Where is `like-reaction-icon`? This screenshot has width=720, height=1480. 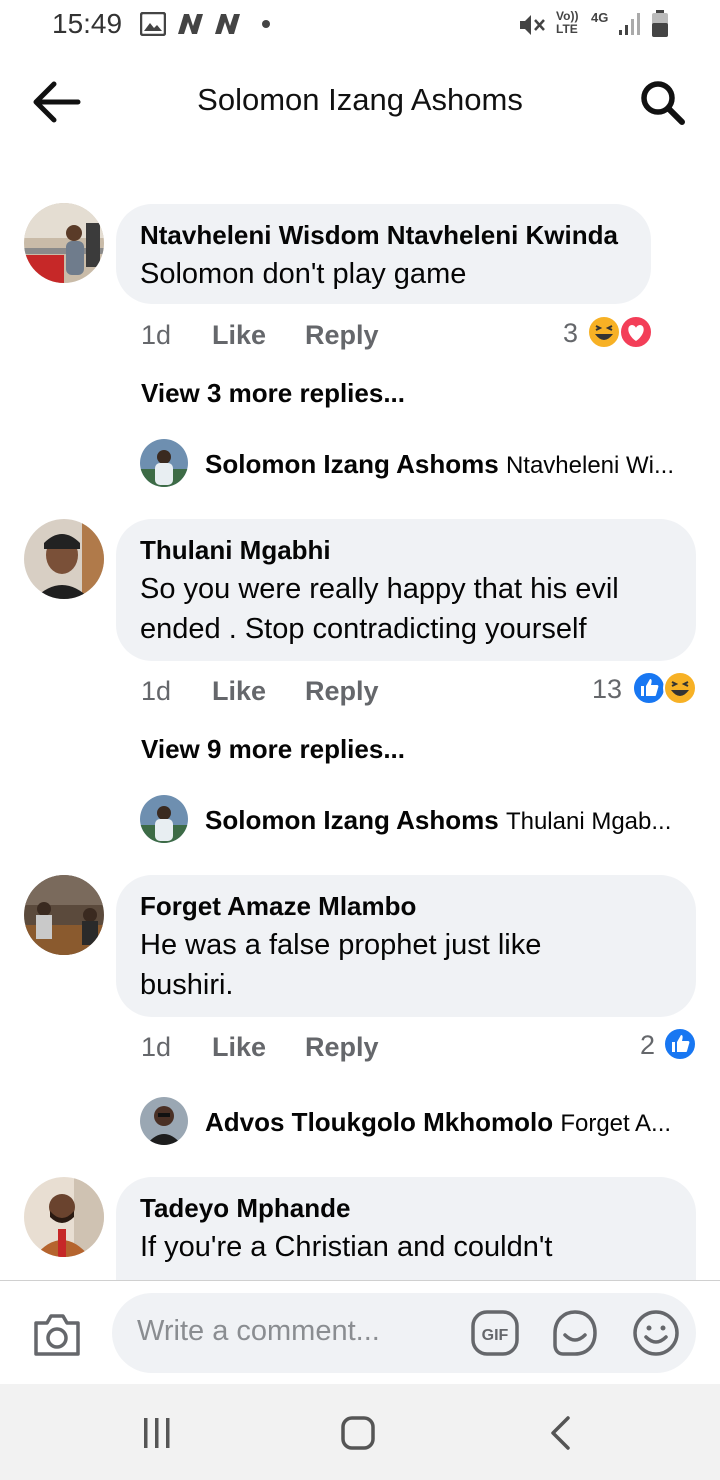 like-reaction-icon is located at coordinates (680, 1044).